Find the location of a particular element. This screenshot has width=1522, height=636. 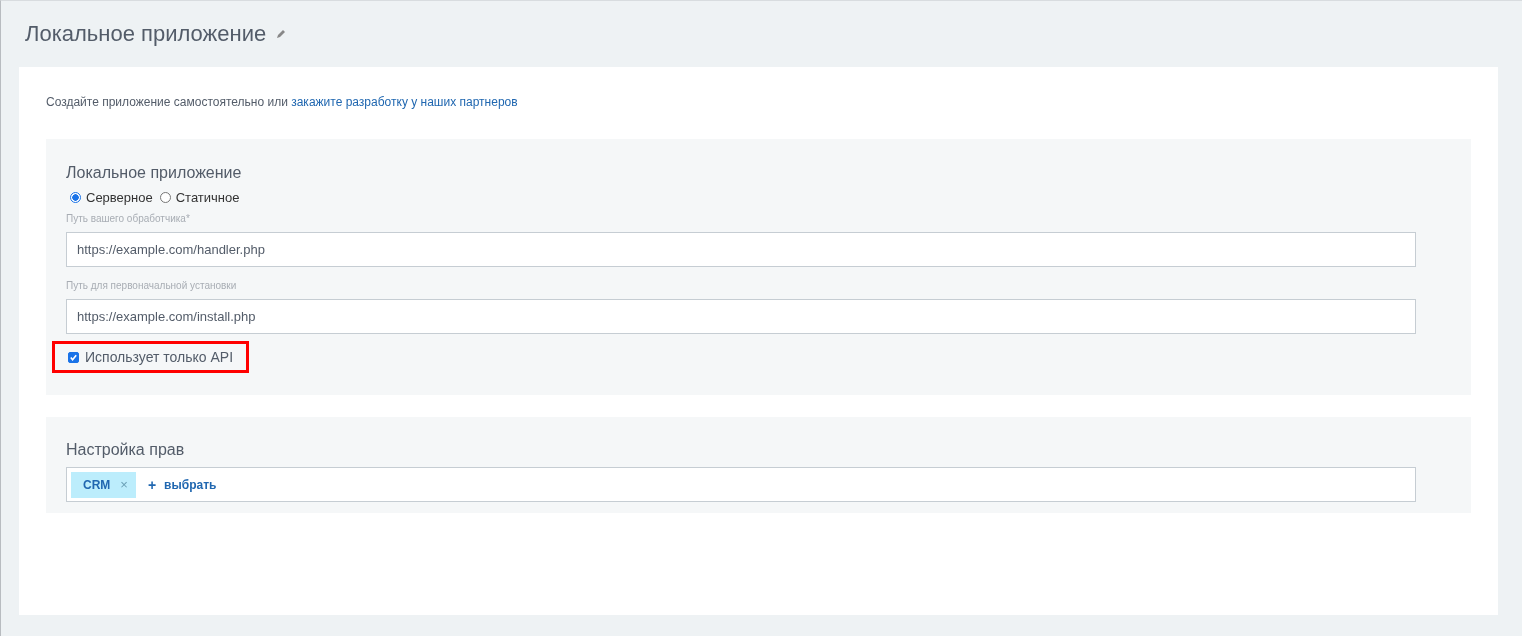

section-title: Локальное приложение is located at coordinates (154, 173).